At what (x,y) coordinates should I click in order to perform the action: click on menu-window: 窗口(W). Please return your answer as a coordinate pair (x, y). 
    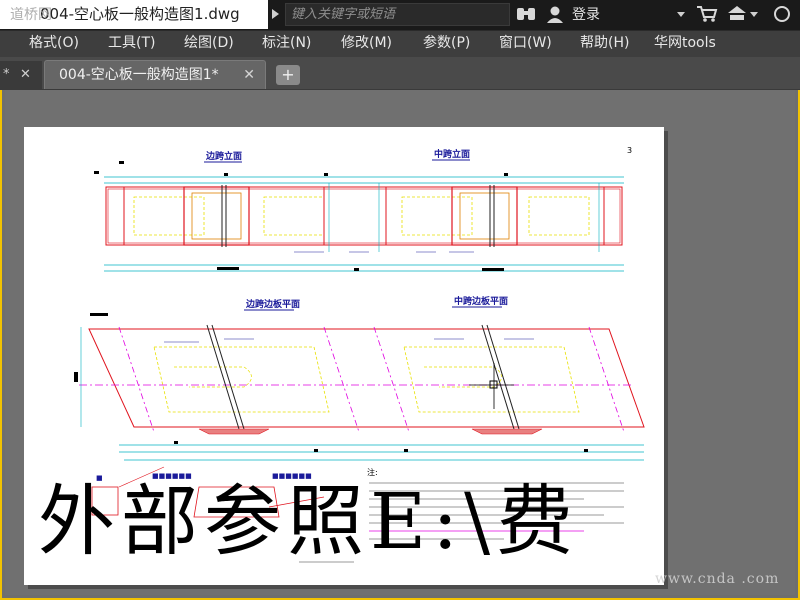
    Looking at the image, I should click on (525, 44).